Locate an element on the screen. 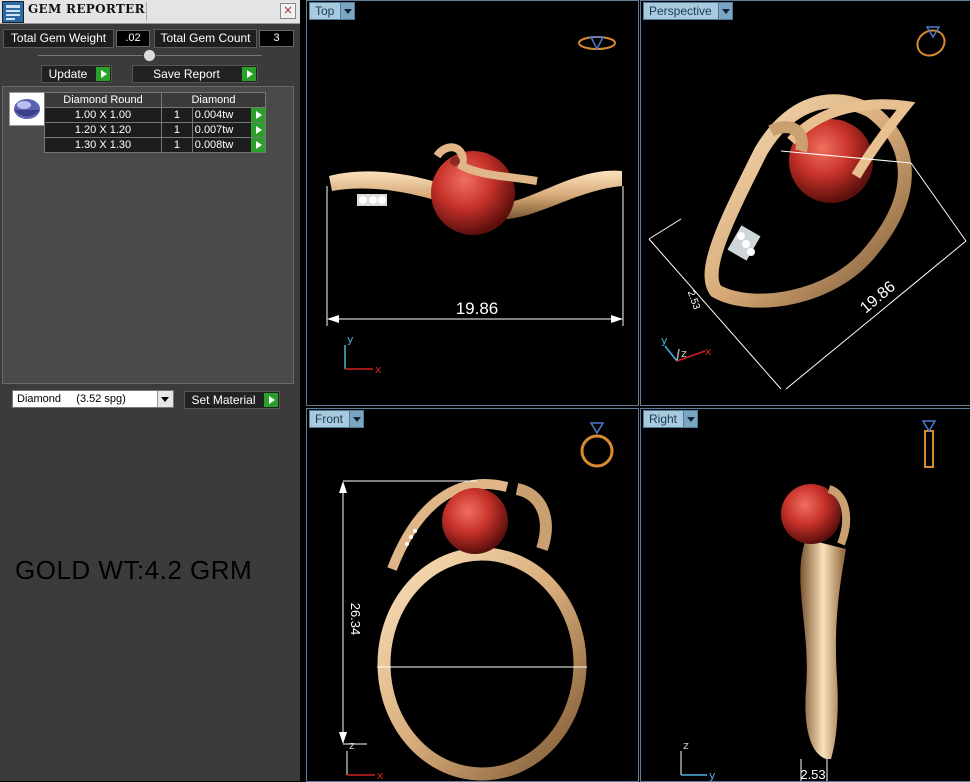 This screenshot has height=782, width=970. total-gem-count-label: Total Gem Count is located at coordinates (205, 38).